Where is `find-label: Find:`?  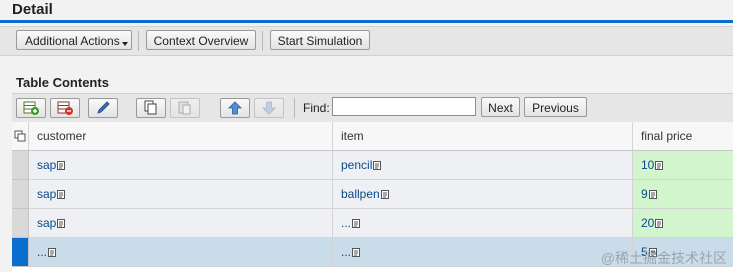 find-label: Find: is located at coordinates (316, 108).